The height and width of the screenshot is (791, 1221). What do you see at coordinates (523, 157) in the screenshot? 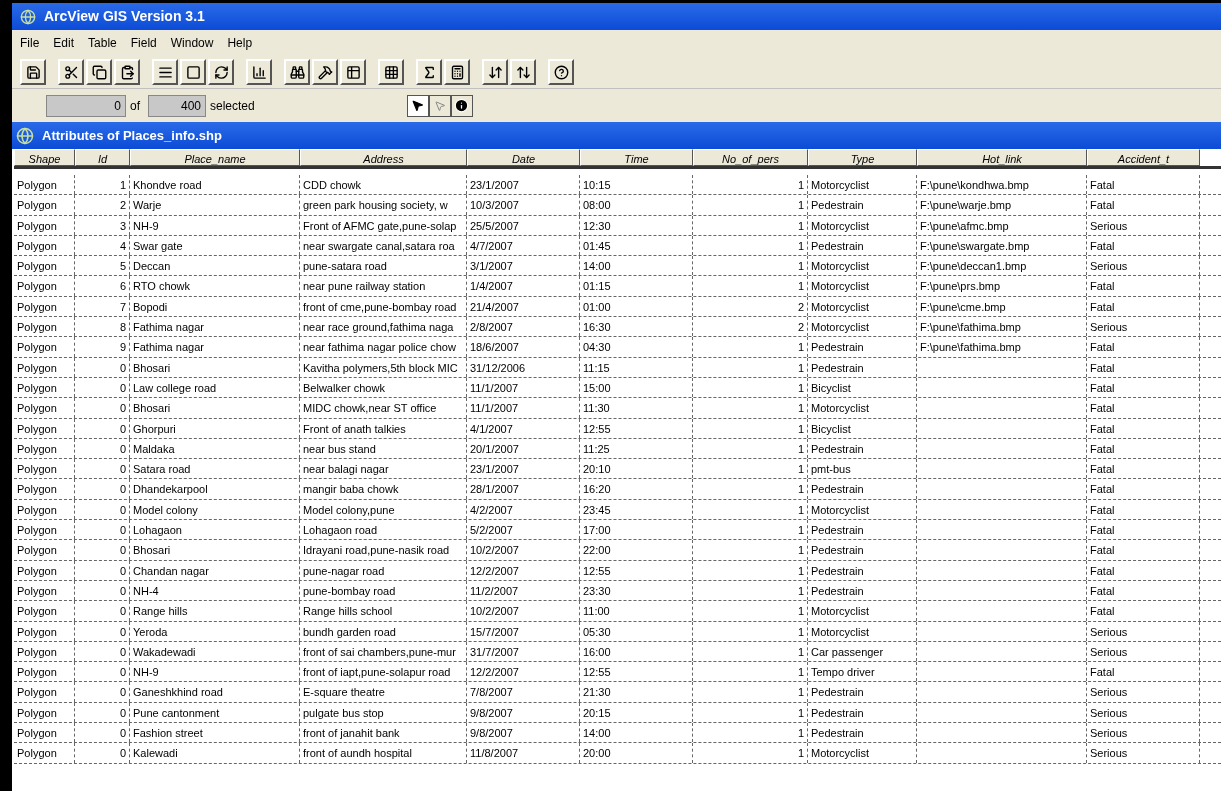
I see `column-header: Date` at bounding box center [523, 157].